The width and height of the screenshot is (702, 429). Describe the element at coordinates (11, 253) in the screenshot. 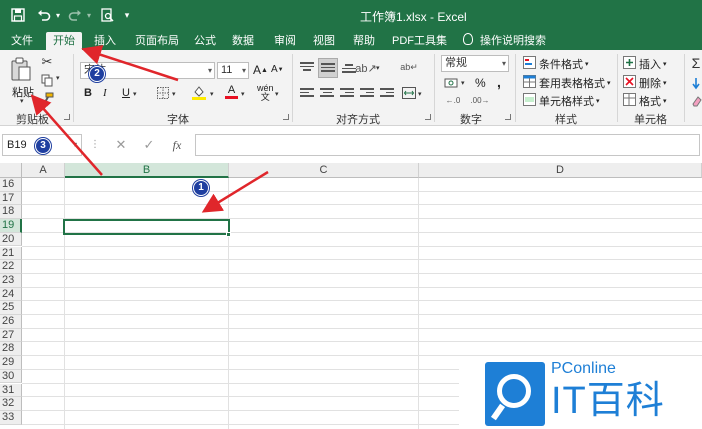

I see `row-header-21: 21` at that location.